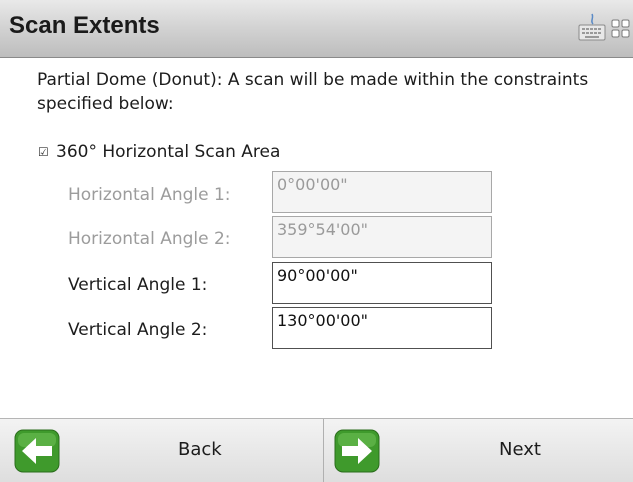 This screenshot has width=633, height=482. What do you see at coordinates (45, 152) in the screenshot?
I see `checkmark-icon: ☑` at bounding box center [45, 152].